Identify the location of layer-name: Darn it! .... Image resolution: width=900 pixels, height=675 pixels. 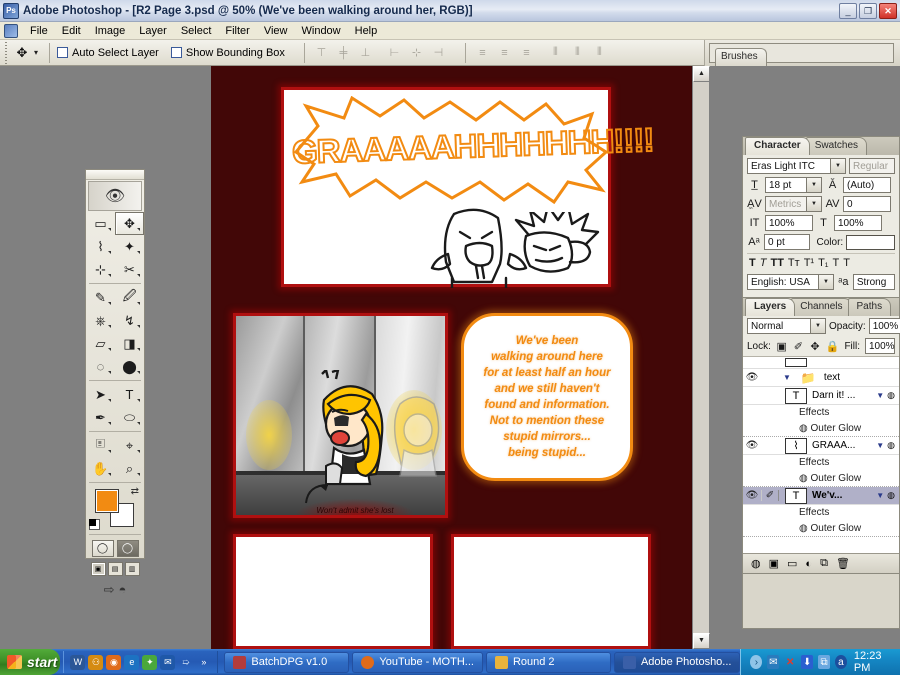
(844, 395).